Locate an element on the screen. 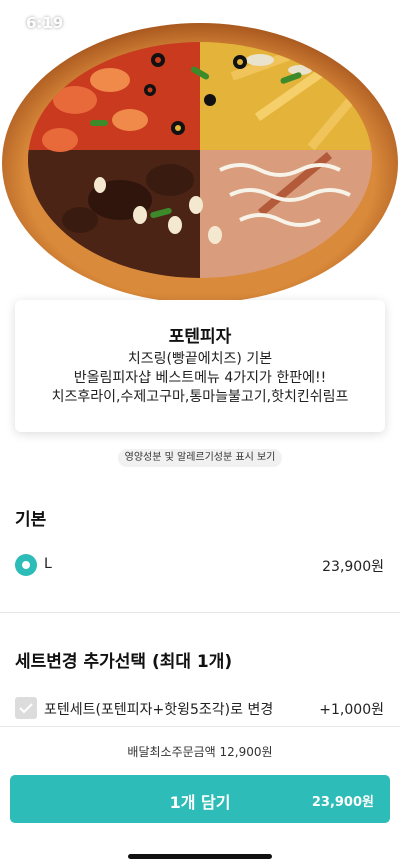 This screenshot has height=865, width=400. nutrition-info-button: 영양성분 및 알레르기성분 표시 보기 is located at coordinates (200, 458).